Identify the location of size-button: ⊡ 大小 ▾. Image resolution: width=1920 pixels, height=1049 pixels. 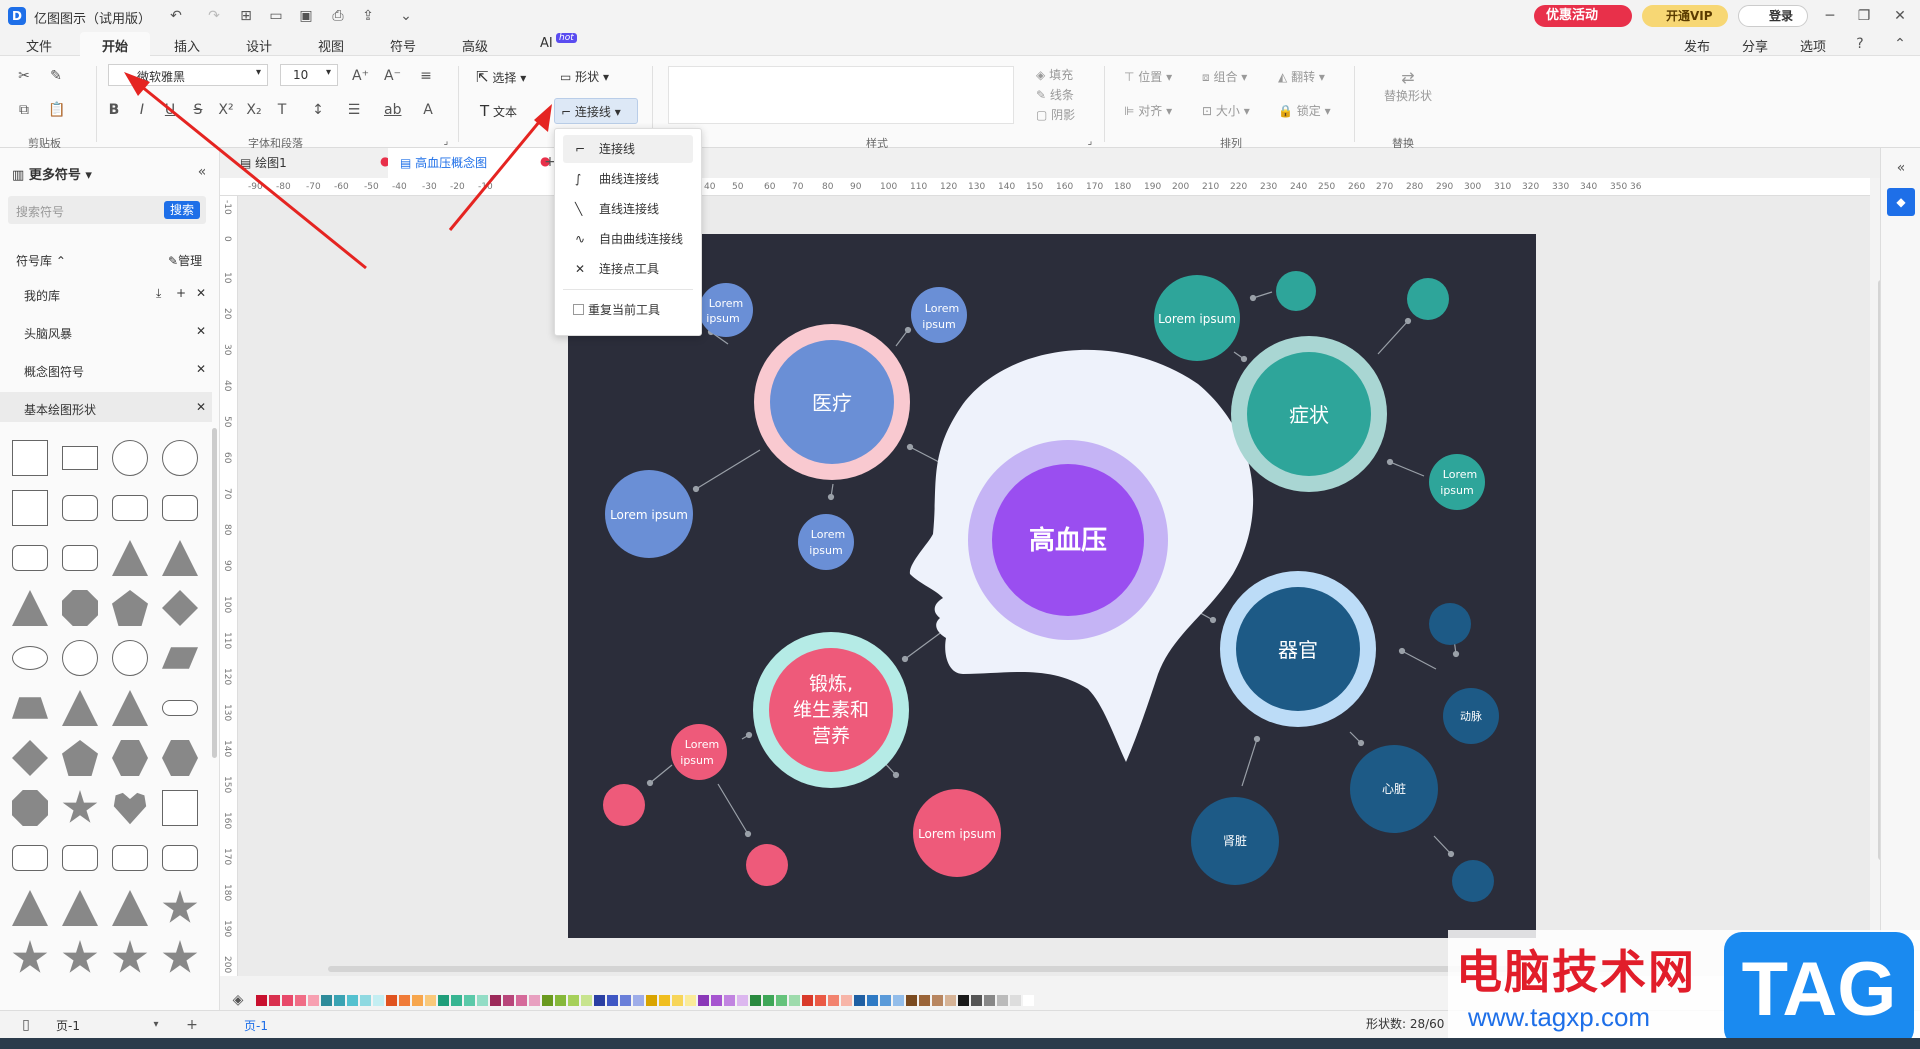
(1226, 110).